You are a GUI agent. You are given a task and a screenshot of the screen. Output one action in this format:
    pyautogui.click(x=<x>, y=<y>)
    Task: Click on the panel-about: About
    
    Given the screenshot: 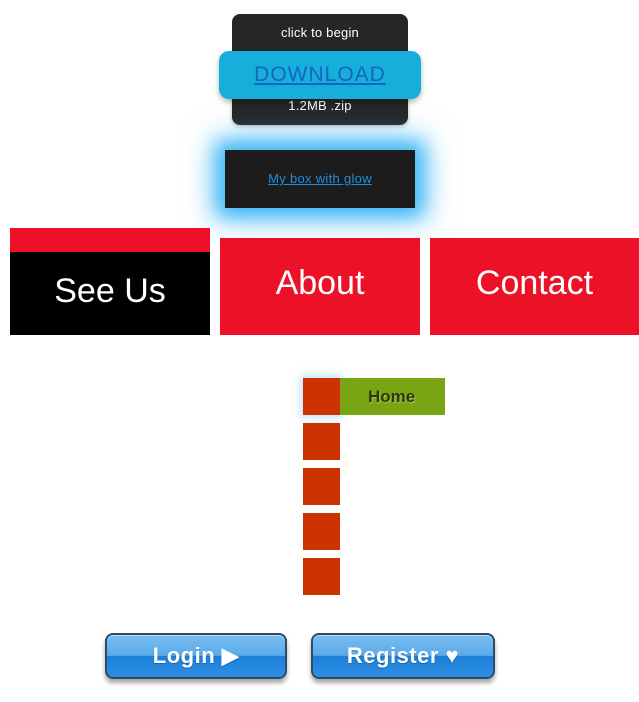 What is the action you would take?
    pyautogui.click(x=320, y=286)
    